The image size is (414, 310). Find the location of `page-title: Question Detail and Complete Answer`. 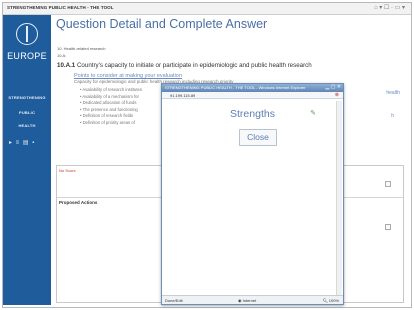

page-title: Question Detail and Complete Answer is located at coordinates (162, 24).